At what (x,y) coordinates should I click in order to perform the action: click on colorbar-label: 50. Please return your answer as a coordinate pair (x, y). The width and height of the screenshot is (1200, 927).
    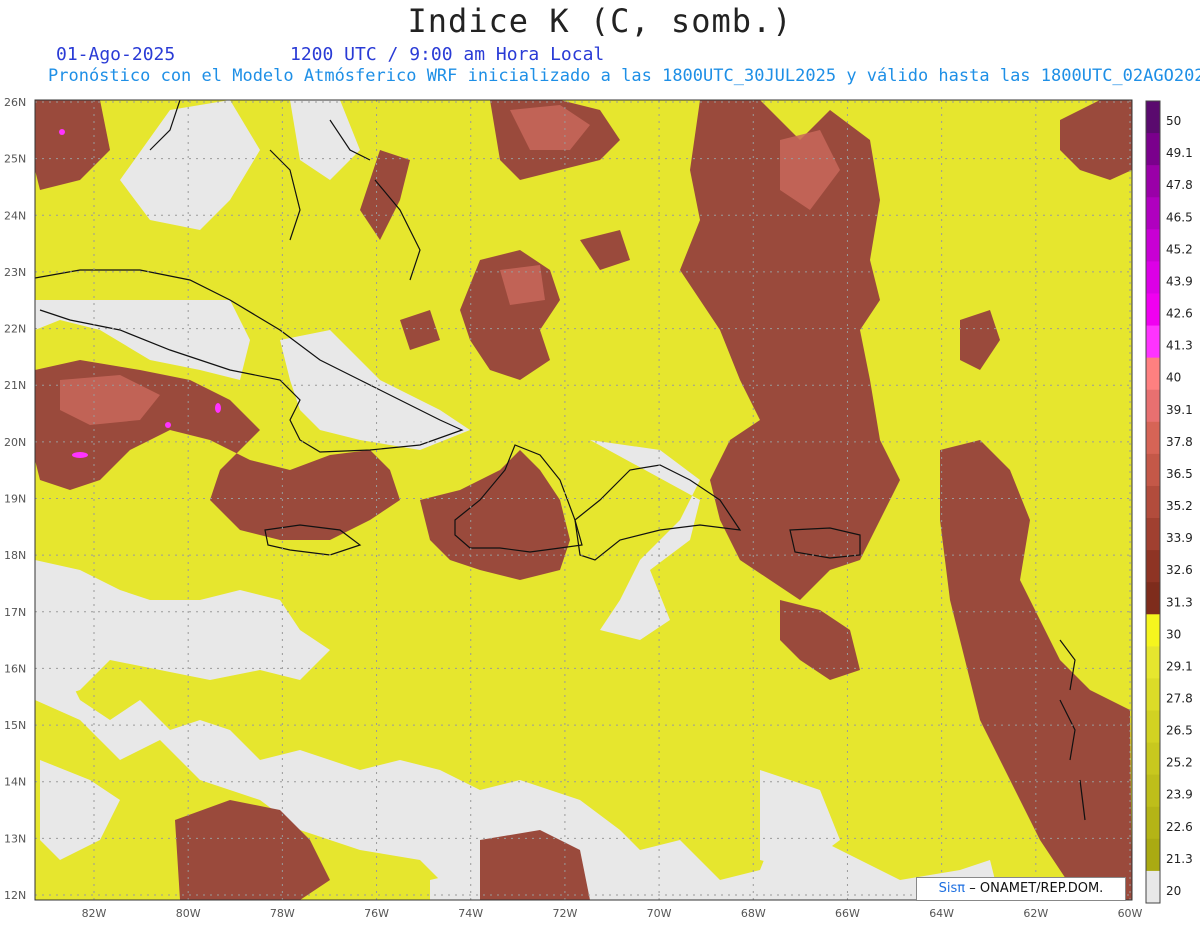
    Looking at the image, I should click on (1173, 121).